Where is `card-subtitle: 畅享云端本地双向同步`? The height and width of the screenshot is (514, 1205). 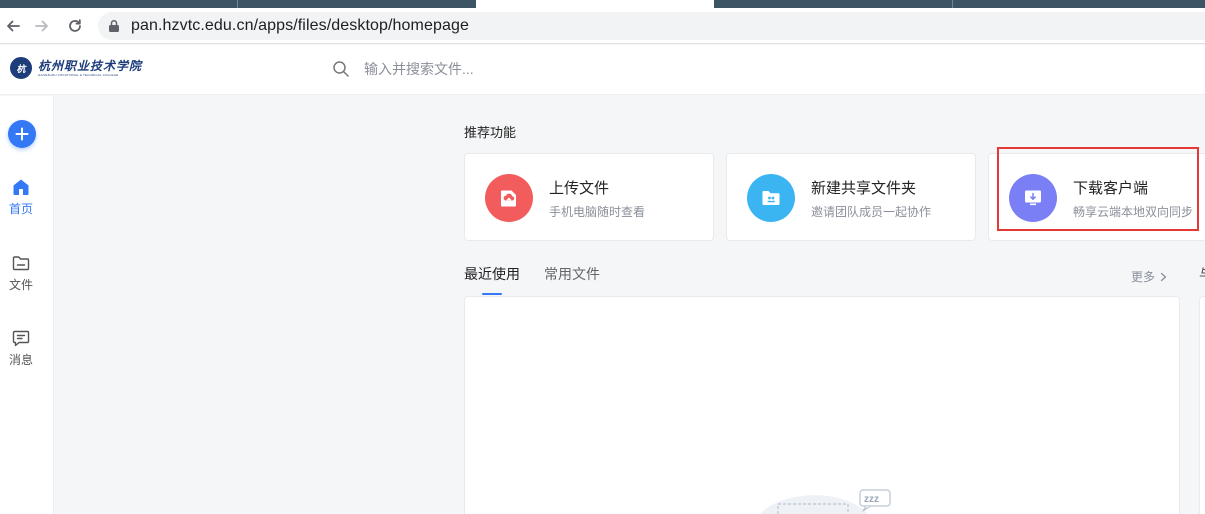 card-subtitle: 畅享云端本地双向同步 is located at coordinates (1133, 212).